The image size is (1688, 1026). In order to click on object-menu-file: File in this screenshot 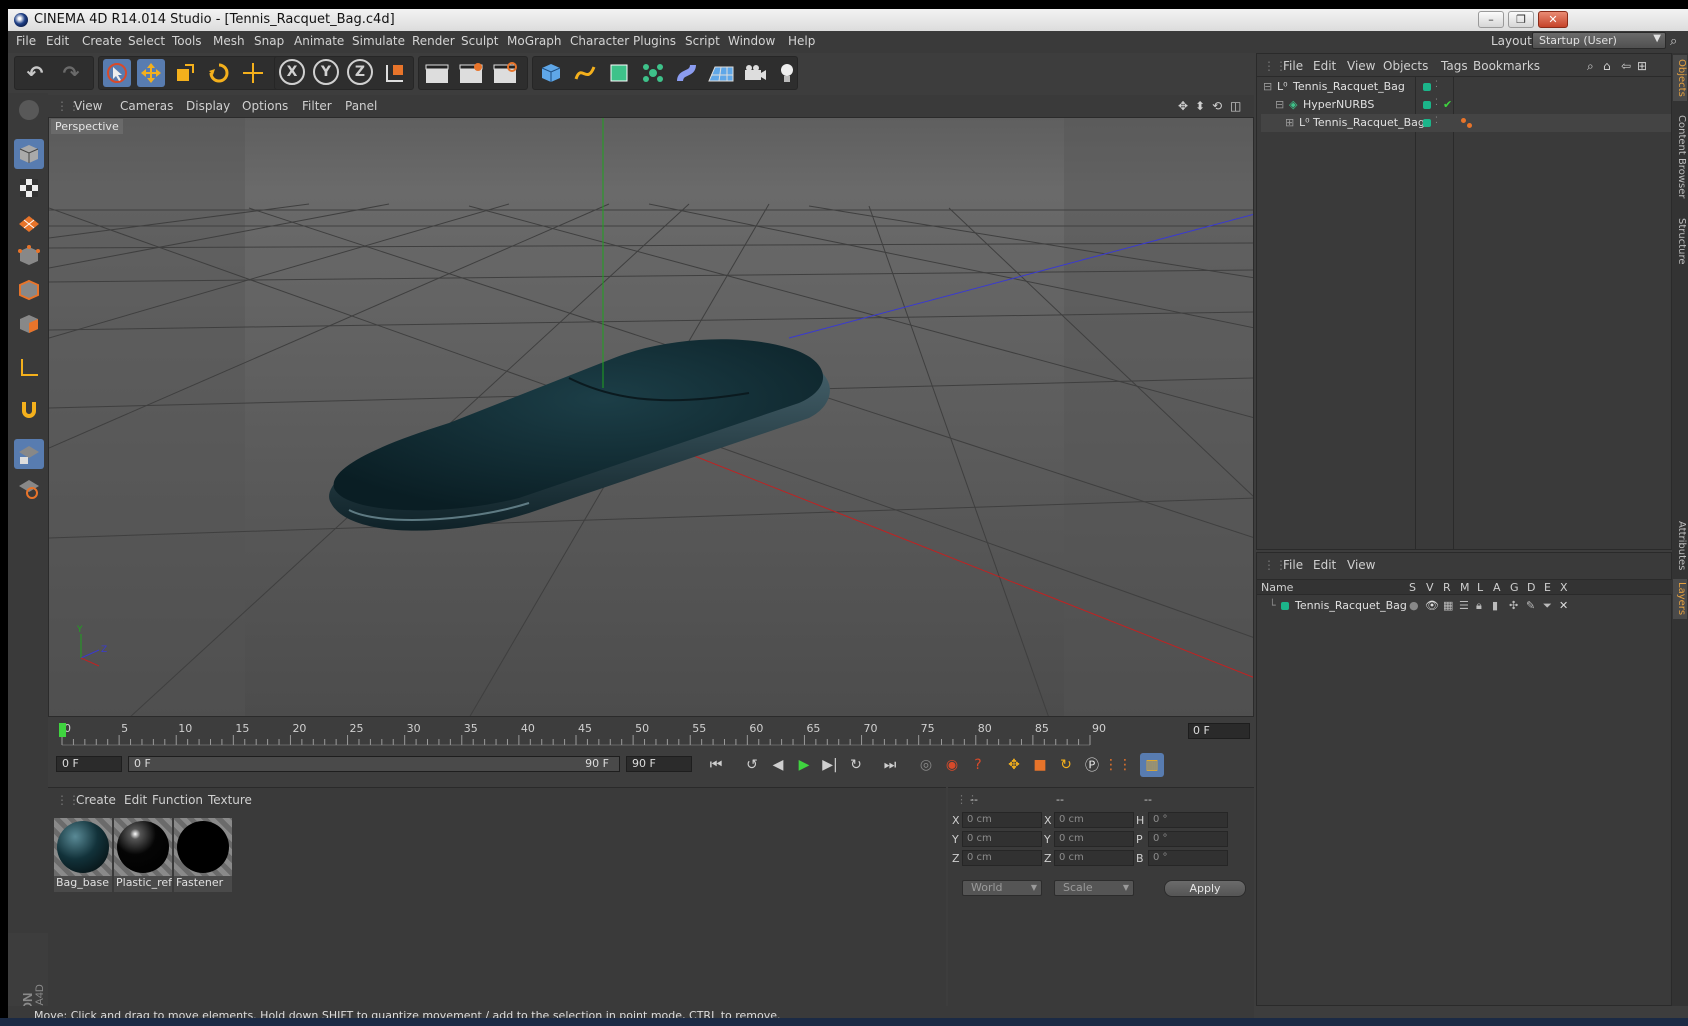, I will do `click(1293, 66)`.